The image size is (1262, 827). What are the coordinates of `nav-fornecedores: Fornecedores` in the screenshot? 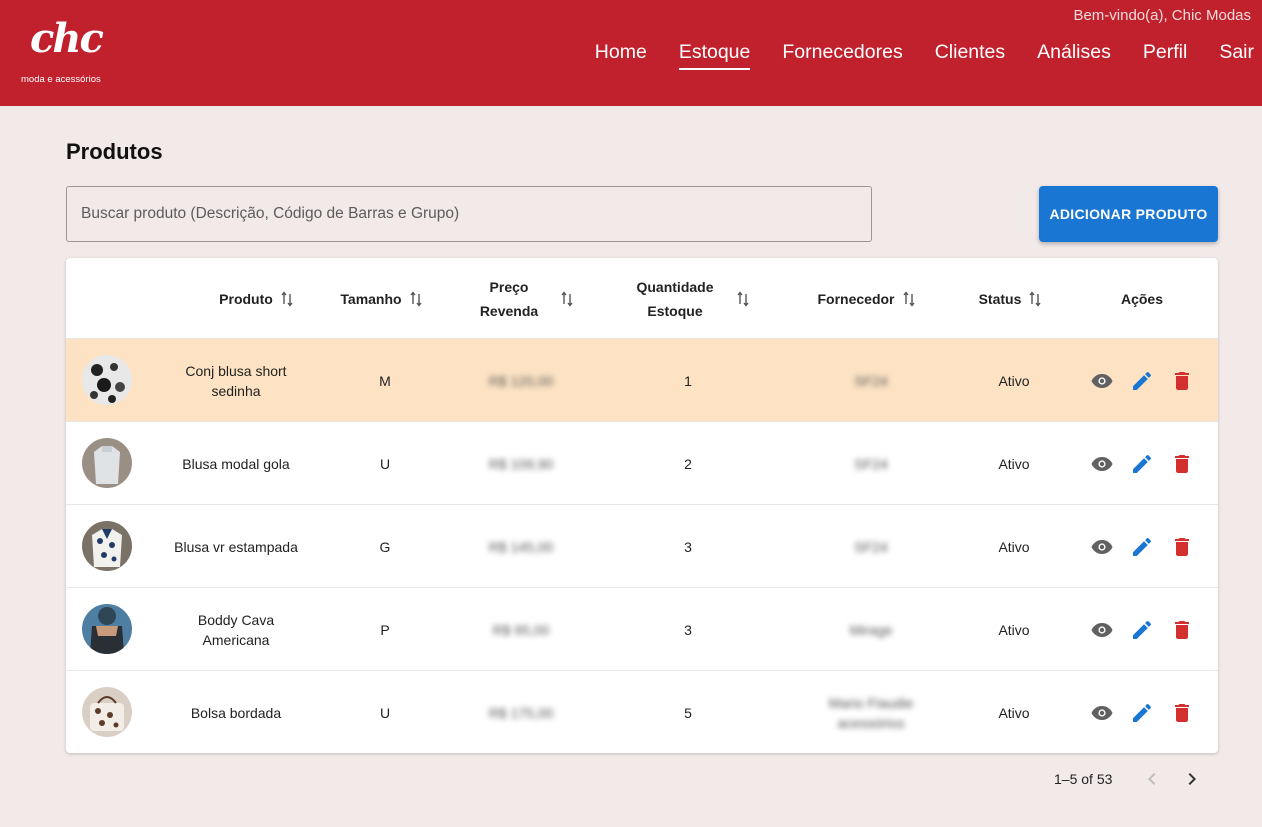 It's located at (842, 55).